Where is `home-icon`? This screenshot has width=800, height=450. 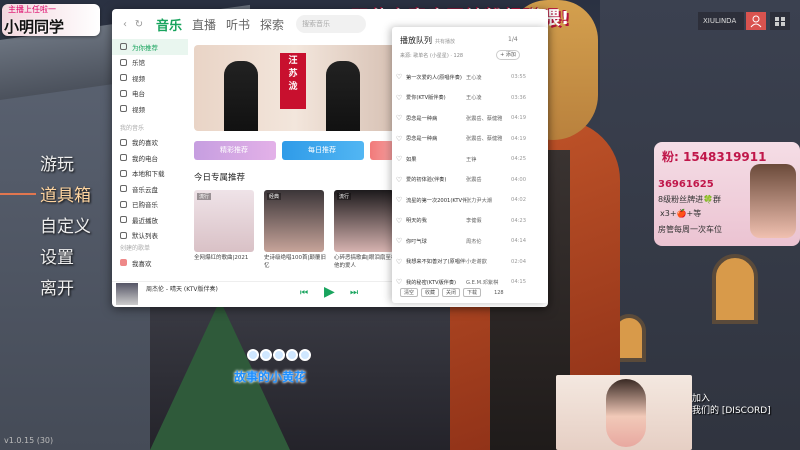 home-icon is located at coordinates (123, 47).